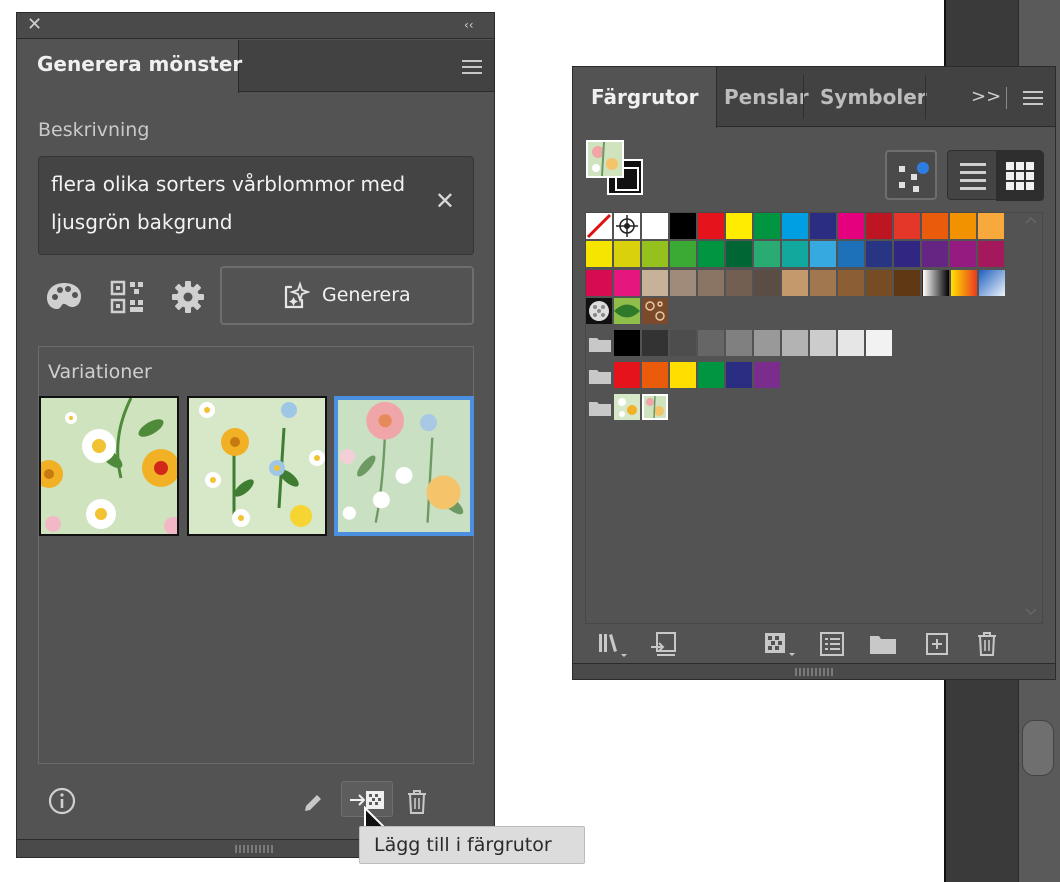 Image resolution: width=1060 pixels, height=882 pixels. I want to click on variation-thumbnail-3-selected, so click(404, 466).